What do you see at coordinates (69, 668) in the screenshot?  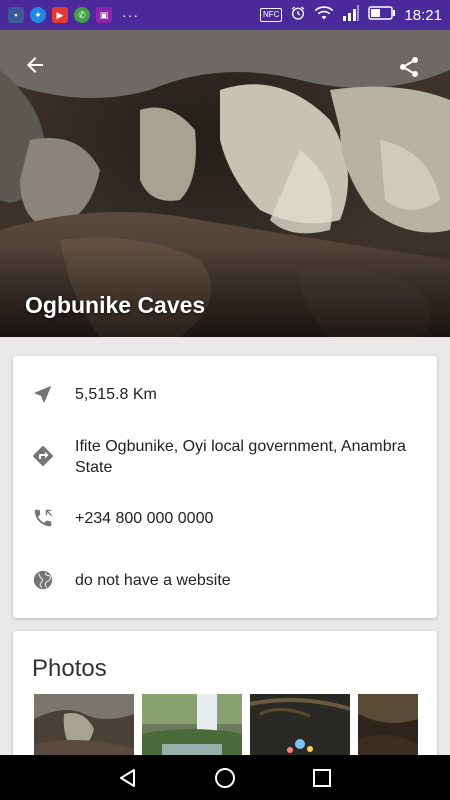 I see `photos-heading: Photos` at bounding box center [69, 668].